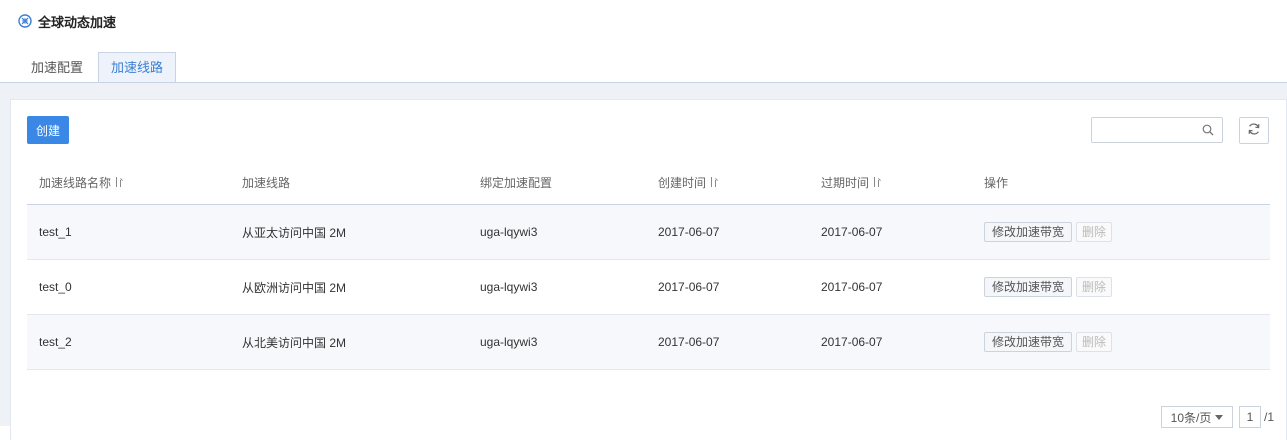 This screenshot has width=1287, height=440. What do you see at coordinates (25, 21) in the screenshot?
I see `global-accel-icon` at bounding box center [25, 21].